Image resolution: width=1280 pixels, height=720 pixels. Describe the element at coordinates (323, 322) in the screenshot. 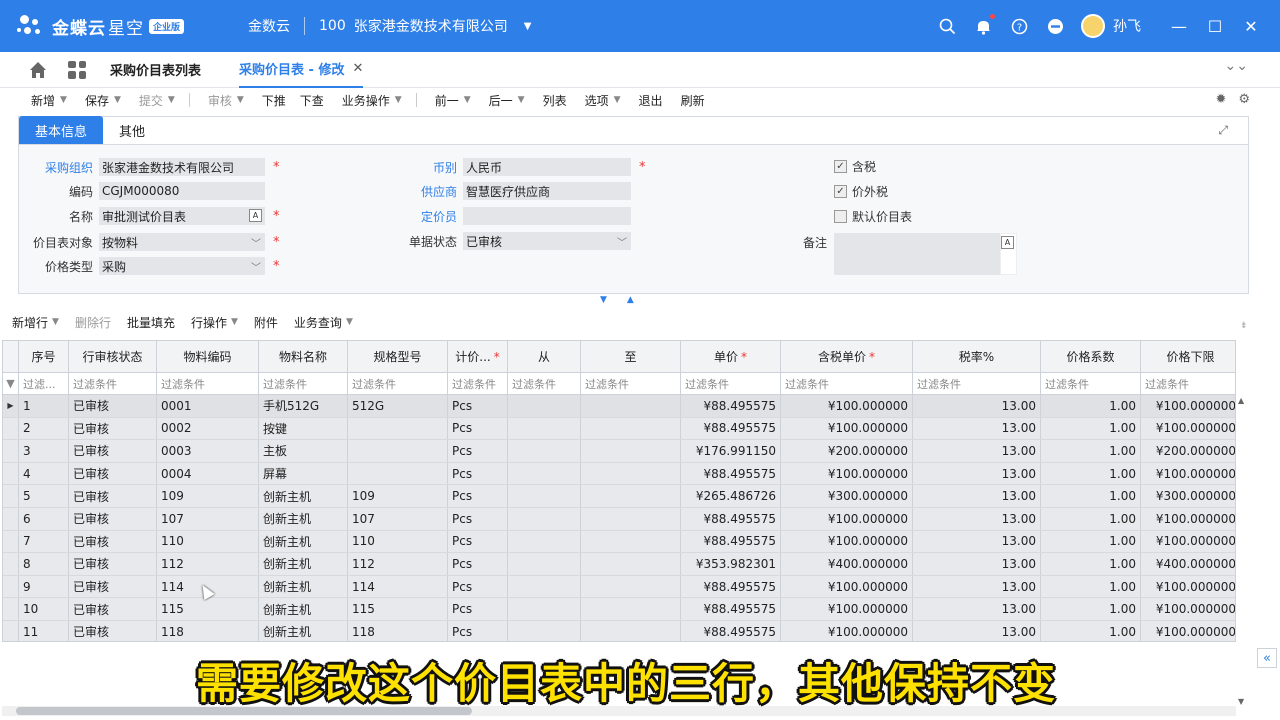

I see `business-query-button: 业务查询 ▼` at that location.